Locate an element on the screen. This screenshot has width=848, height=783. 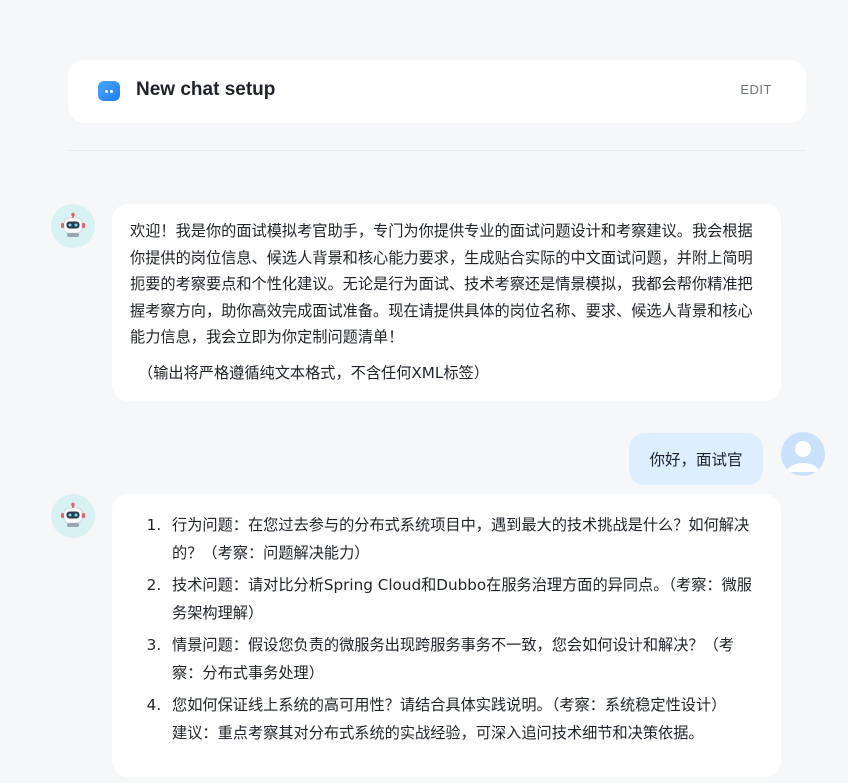
divider is located at coordinates (437, 150).